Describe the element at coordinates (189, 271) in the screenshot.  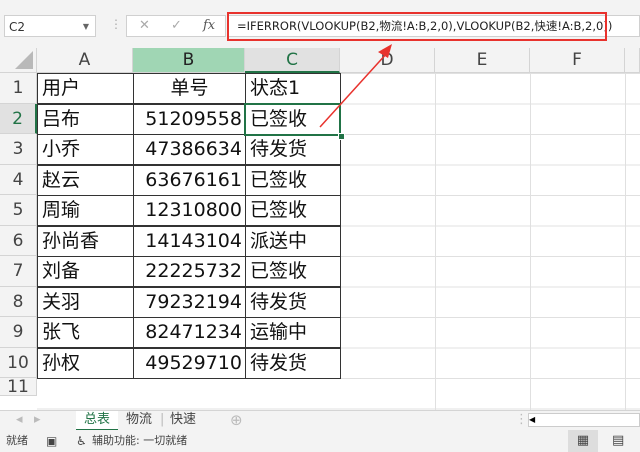
I see `cell-order-no: 22225732` at that location.